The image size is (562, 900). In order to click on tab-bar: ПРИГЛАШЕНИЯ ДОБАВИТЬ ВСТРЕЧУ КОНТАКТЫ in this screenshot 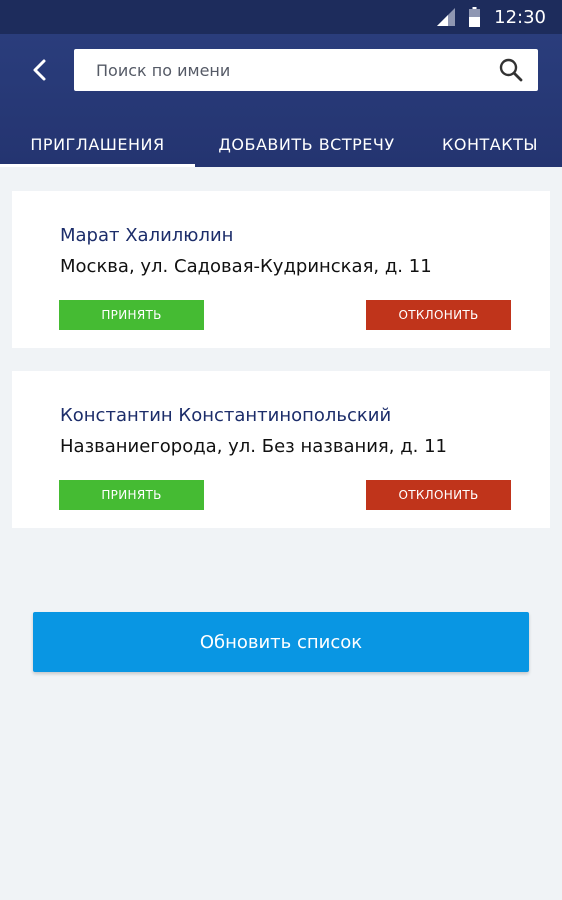, I will do `click(281, 144)`.